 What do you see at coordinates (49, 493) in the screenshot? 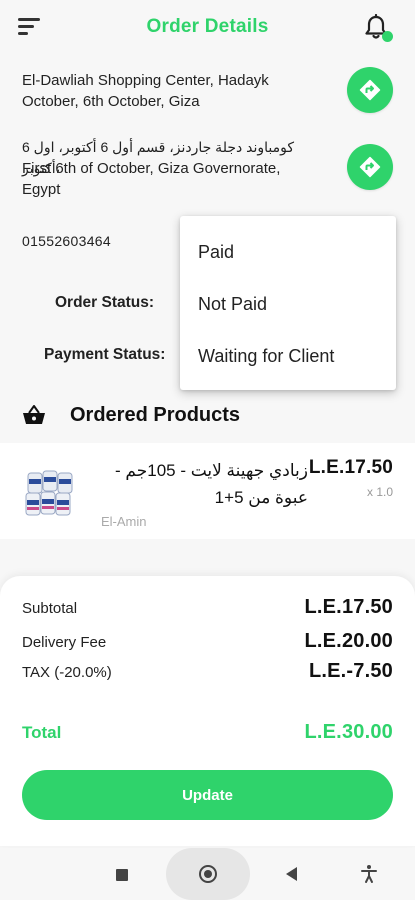
I see `product-image` at bounding box center [49, 493].